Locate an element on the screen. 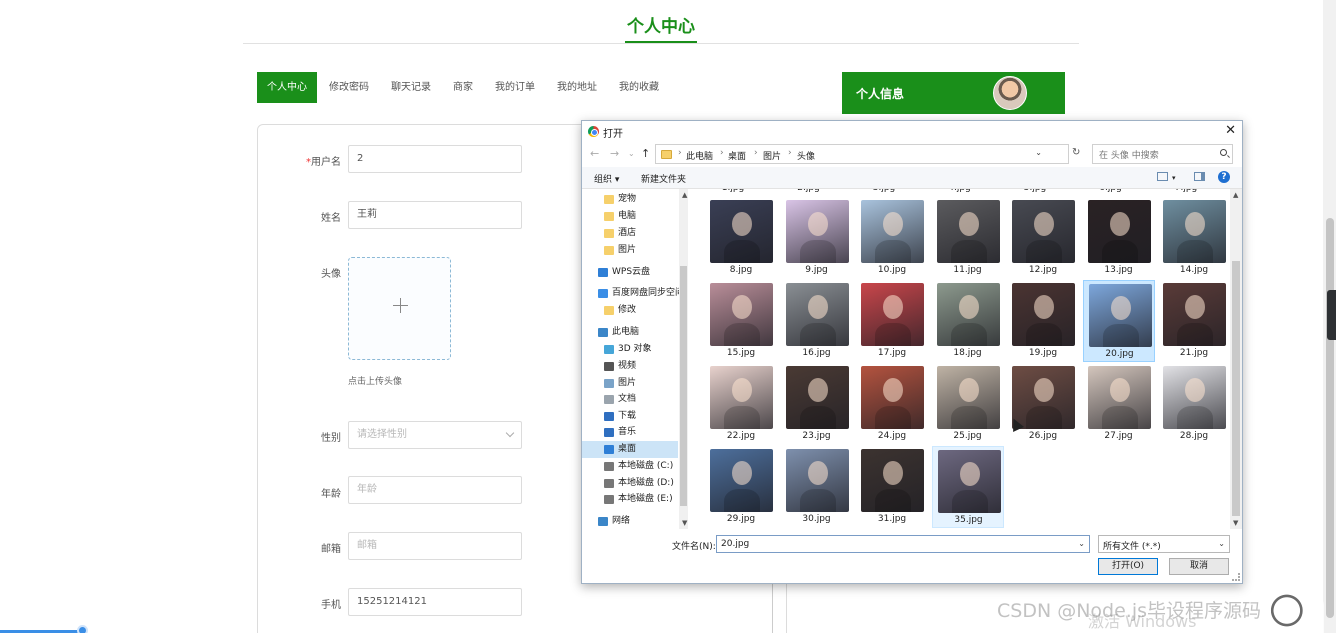 The height and width of the screenshot is (633, 1336). nav-item: 酒店 is located at coordinates (630, 233).